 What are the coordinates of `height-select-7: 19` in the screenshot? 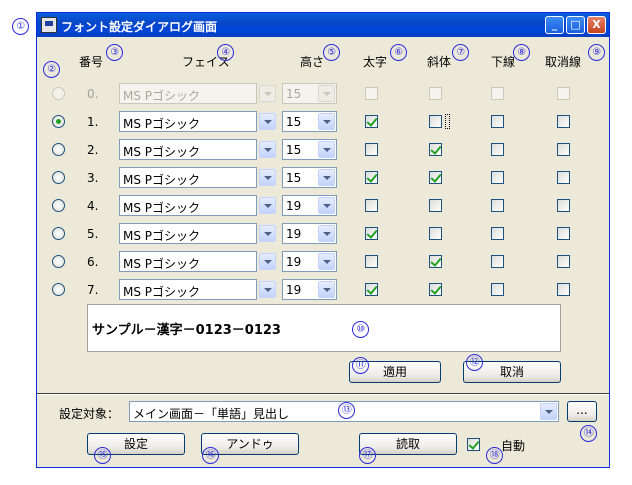 It's located at (309, 289).